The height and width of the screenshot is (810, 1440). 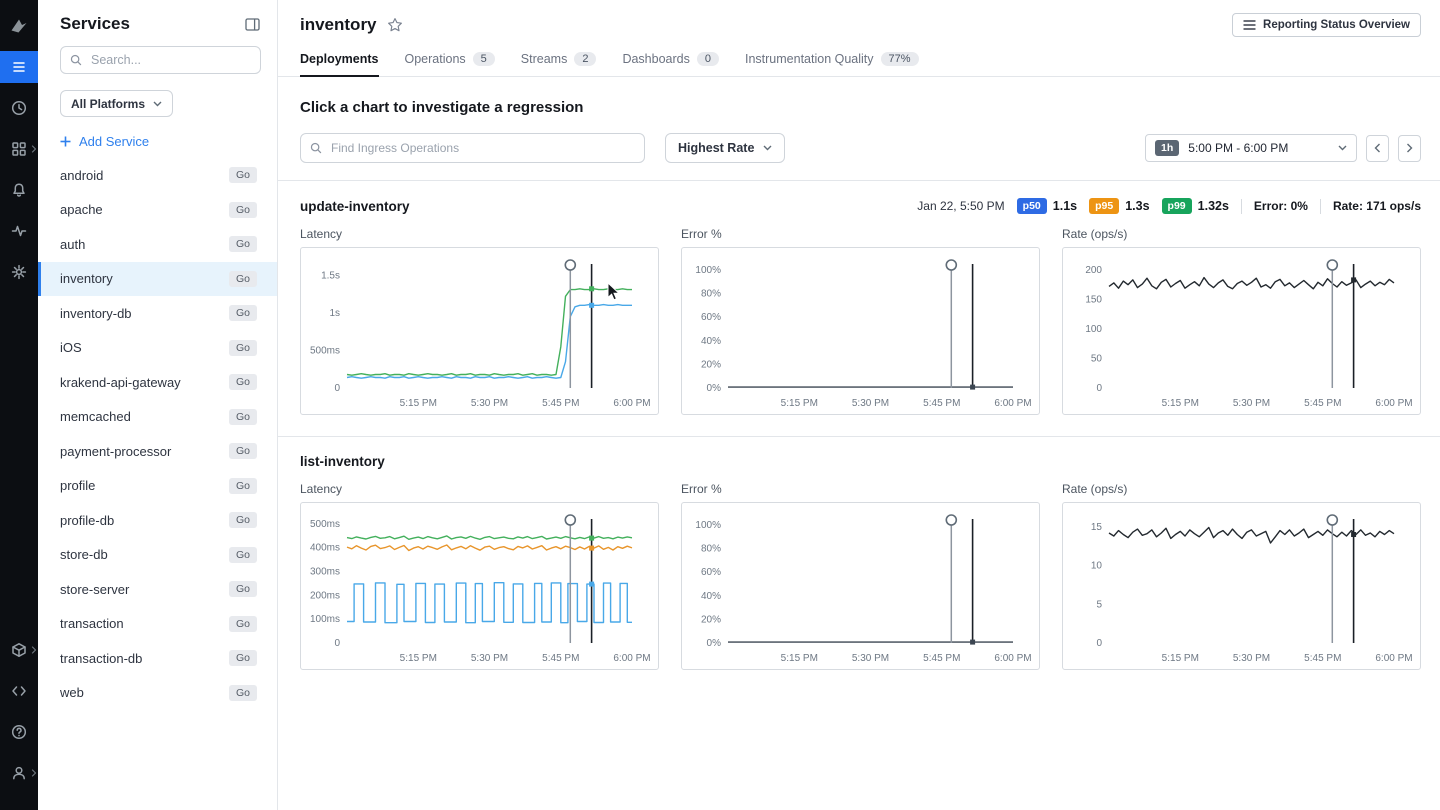 I want to click on sidebar-service-memcached: memcached Go, so click(x=157, y=417).